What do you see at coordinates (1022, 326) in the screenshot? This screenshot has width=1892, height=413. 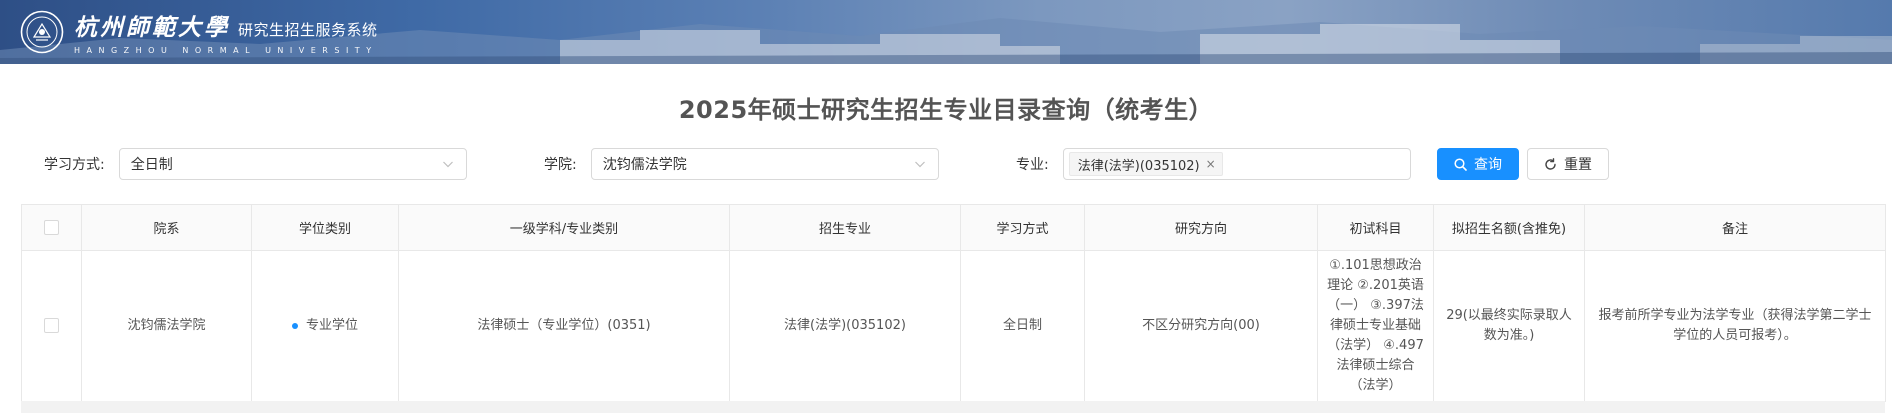 I see `cell-study-mode: 全日制` at bounding box center [1022, 326].